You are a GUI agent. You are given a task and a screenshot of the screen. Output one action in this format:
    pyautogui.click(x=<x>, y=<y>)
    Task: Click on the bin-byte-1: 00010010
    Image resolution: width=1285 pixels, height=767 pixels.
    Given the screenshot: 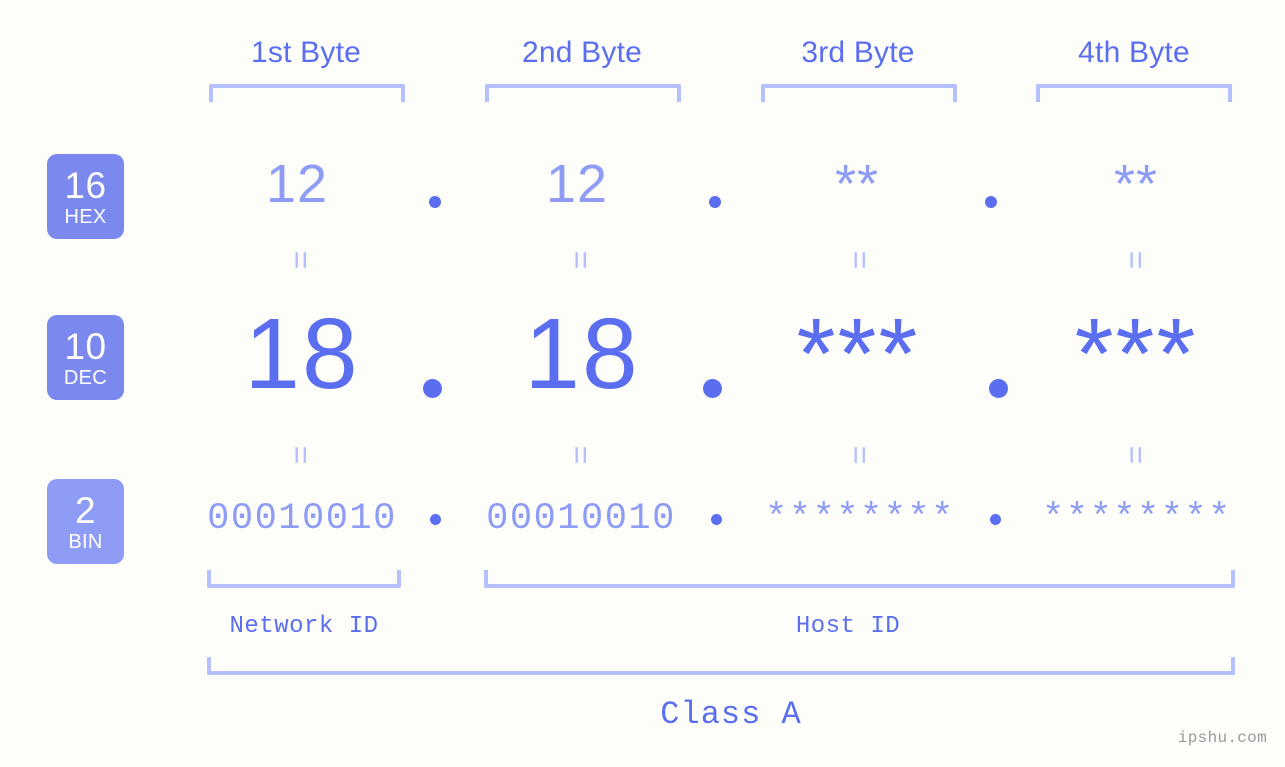 What is the action you would take?
    pyautogui.click(x=302, y=518)
    